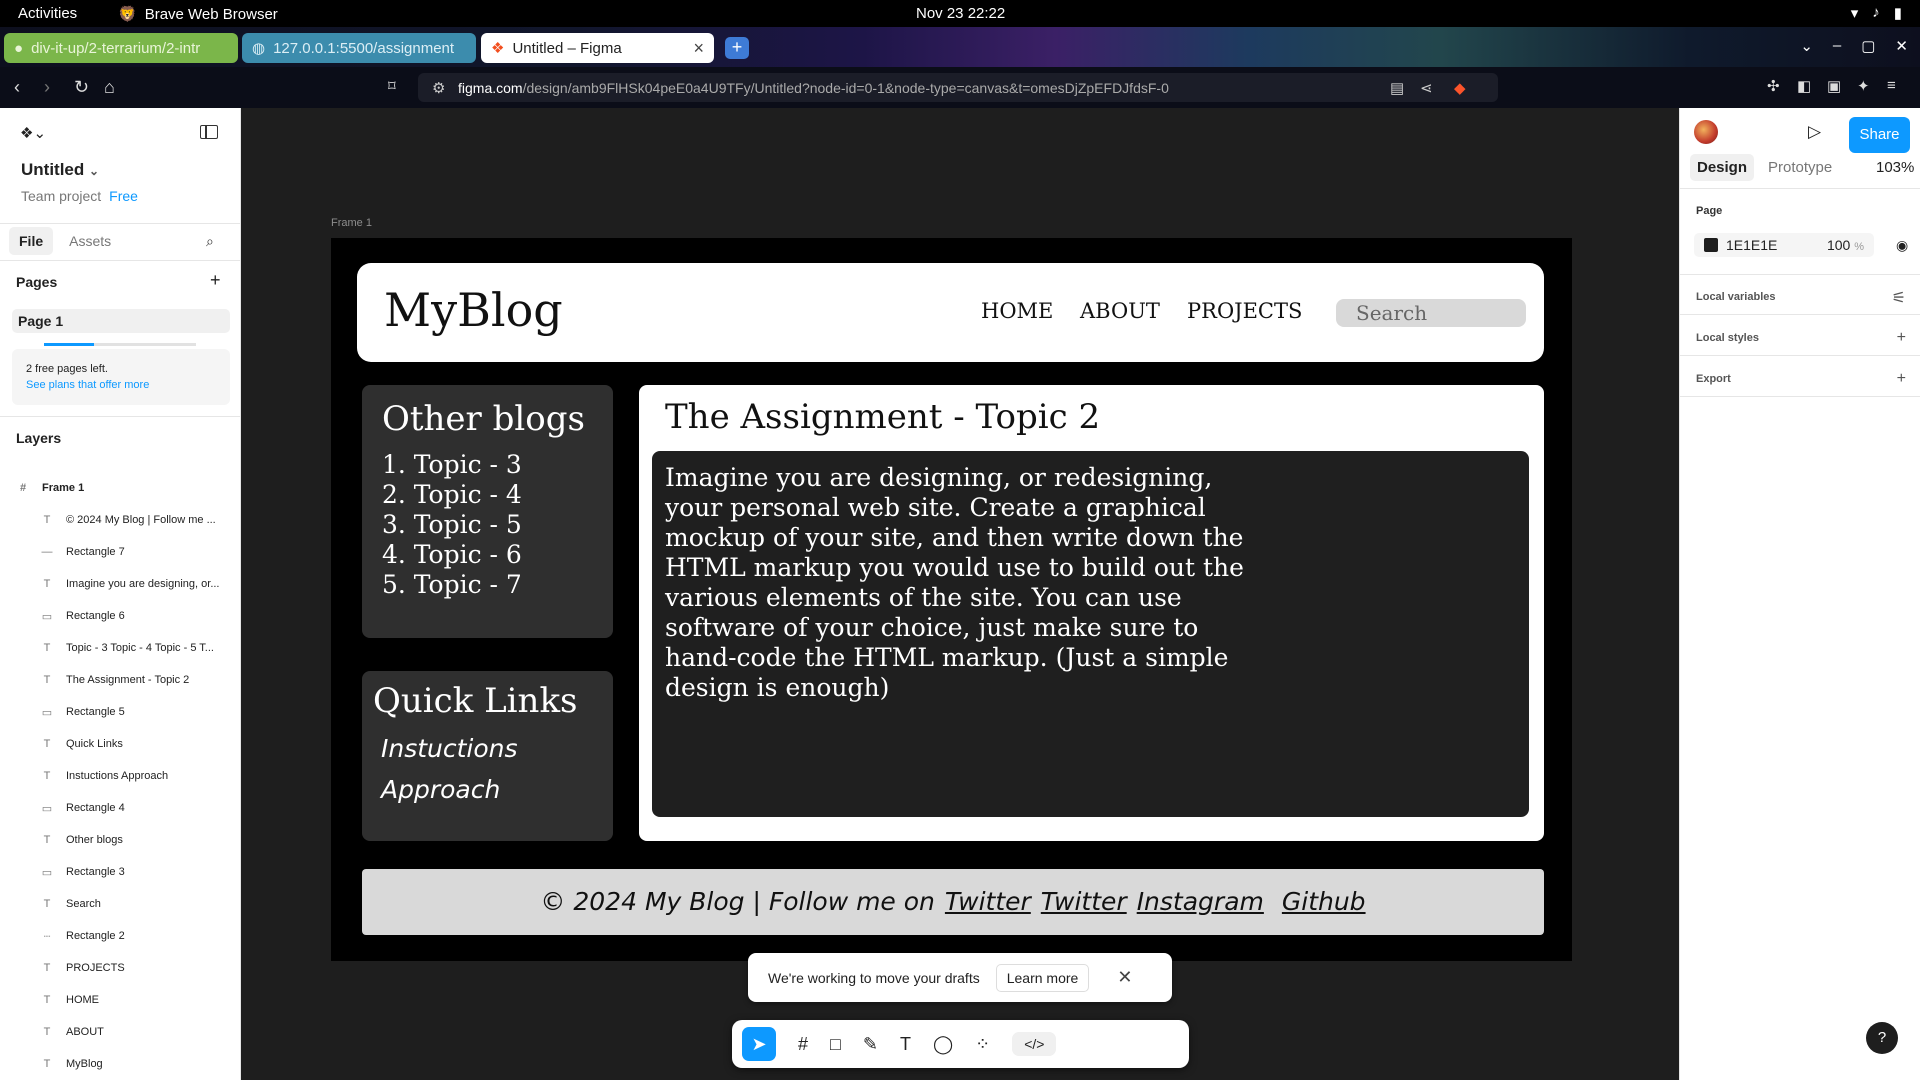 This screenshot has width=1920, height=1080. What do you see at coordinates (438, 88) in the screenshot?
I see `site-settings-icon: ⚙` at bounding box center [438, 88].